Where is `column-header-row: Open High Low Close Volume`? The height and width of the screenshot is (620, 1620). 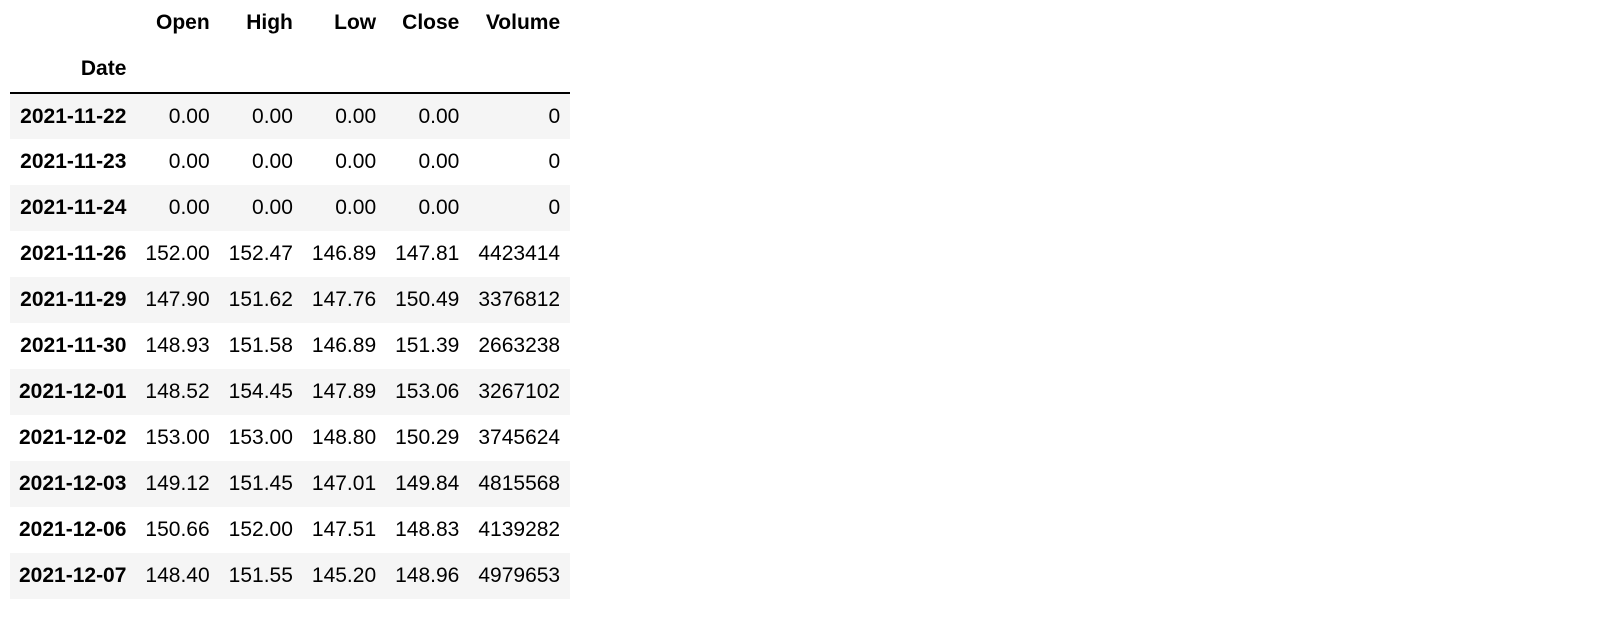 column-header-row: Open High Low Close Volume is located at coordinates (290, 23).